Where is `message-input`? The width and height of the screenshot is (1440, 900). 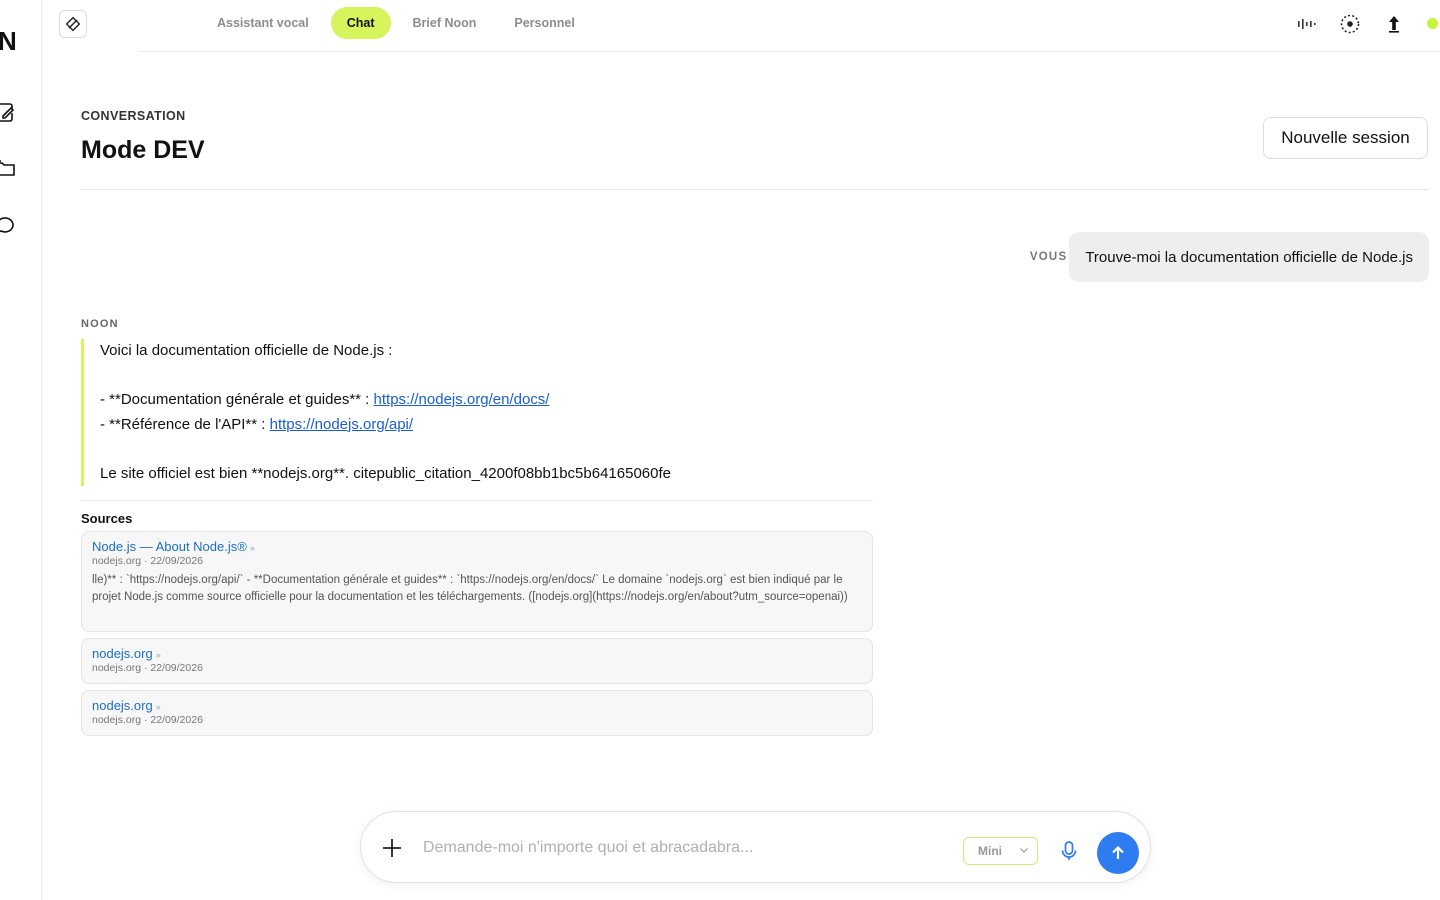
message-input is located at coordinates (683, 848).